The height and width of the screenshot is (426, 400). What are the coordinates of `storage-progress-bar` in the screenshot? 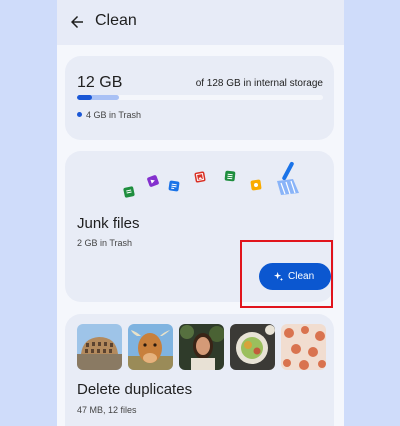 It's located at (200, 97).